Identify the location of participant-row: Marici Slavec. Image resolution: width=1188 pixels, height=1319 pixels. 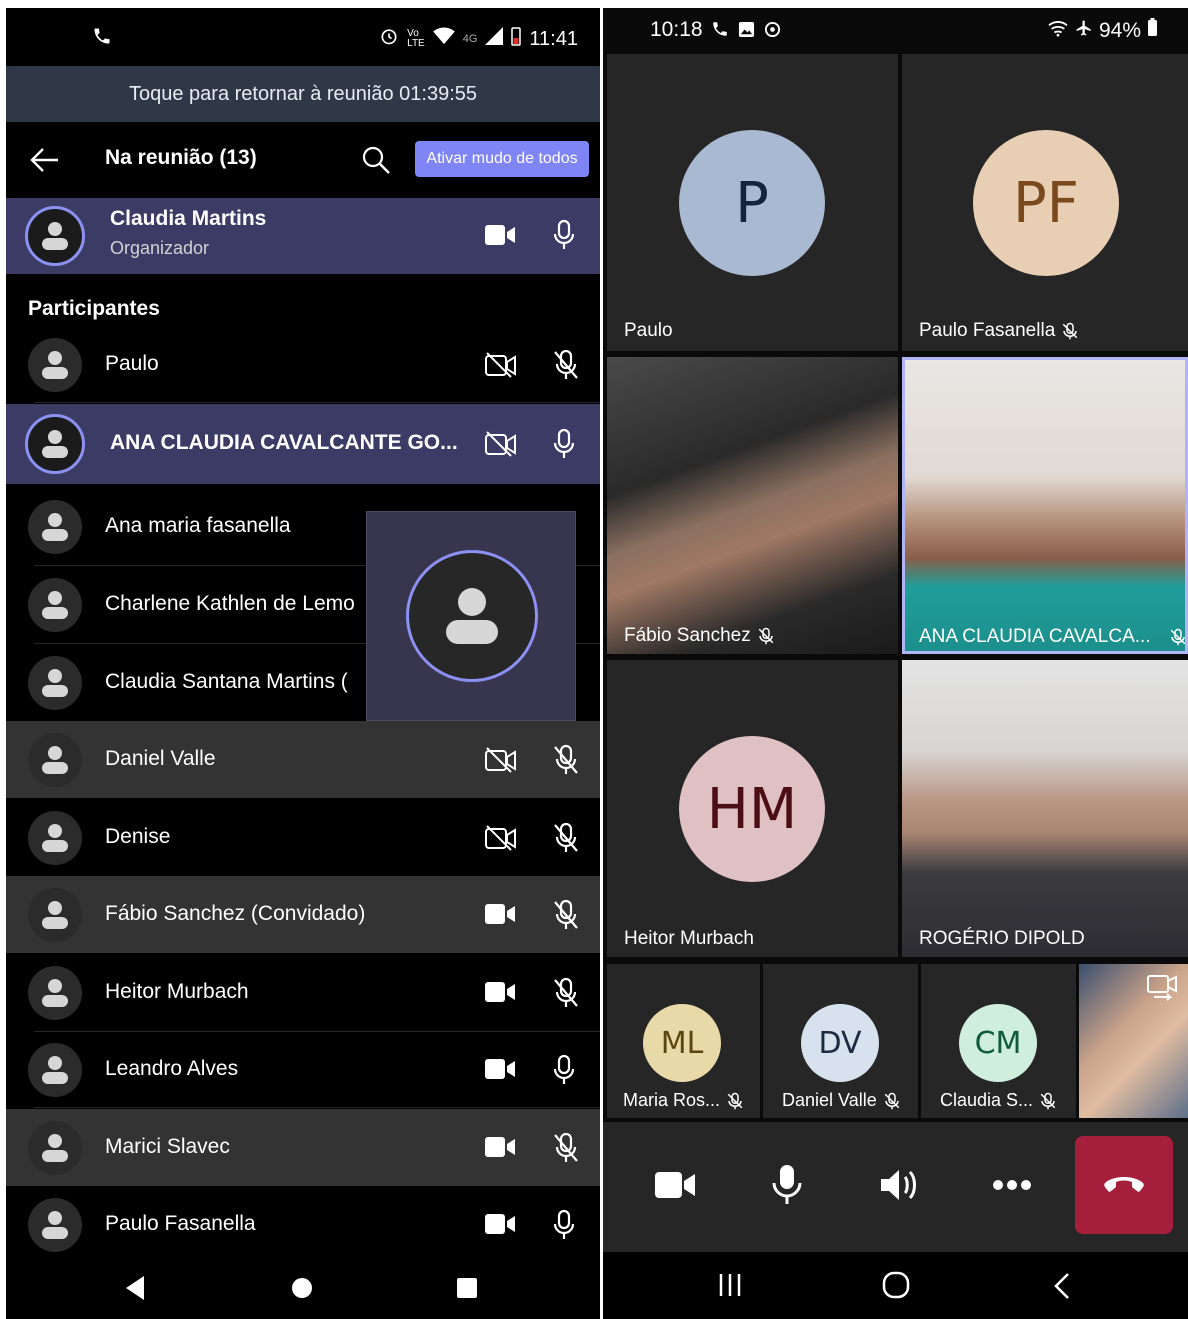
(303, 1147).